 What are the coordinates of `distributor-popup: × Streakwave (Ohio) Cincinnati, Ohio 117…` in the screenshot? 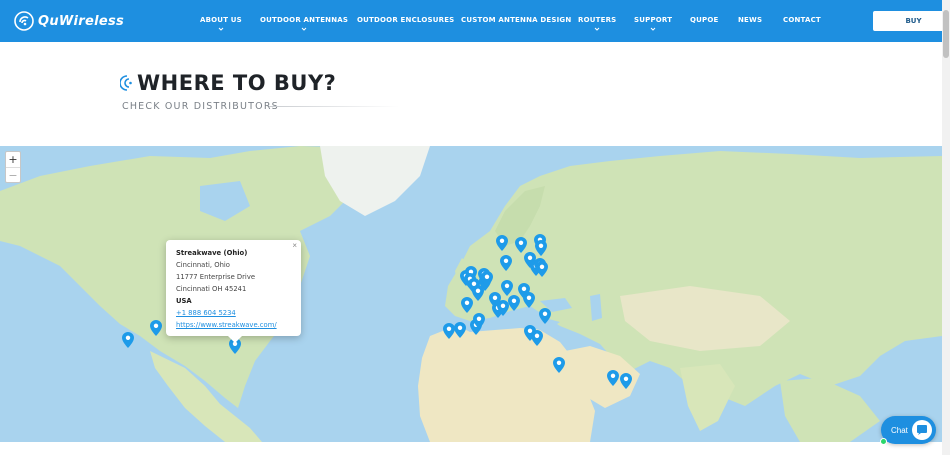 It's located at (233, 291).